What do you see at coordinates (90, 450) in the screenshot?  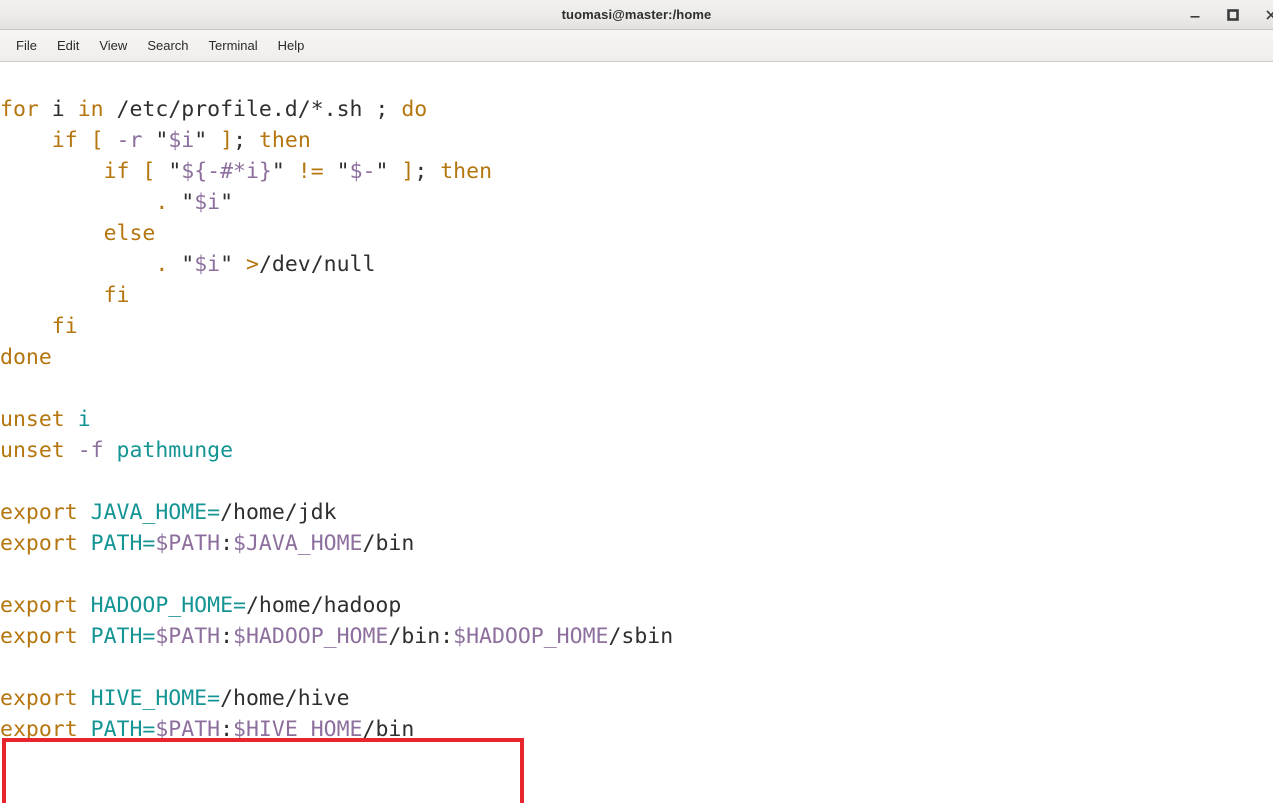 I see `code-token: -f` at bounding box center [90, 450].